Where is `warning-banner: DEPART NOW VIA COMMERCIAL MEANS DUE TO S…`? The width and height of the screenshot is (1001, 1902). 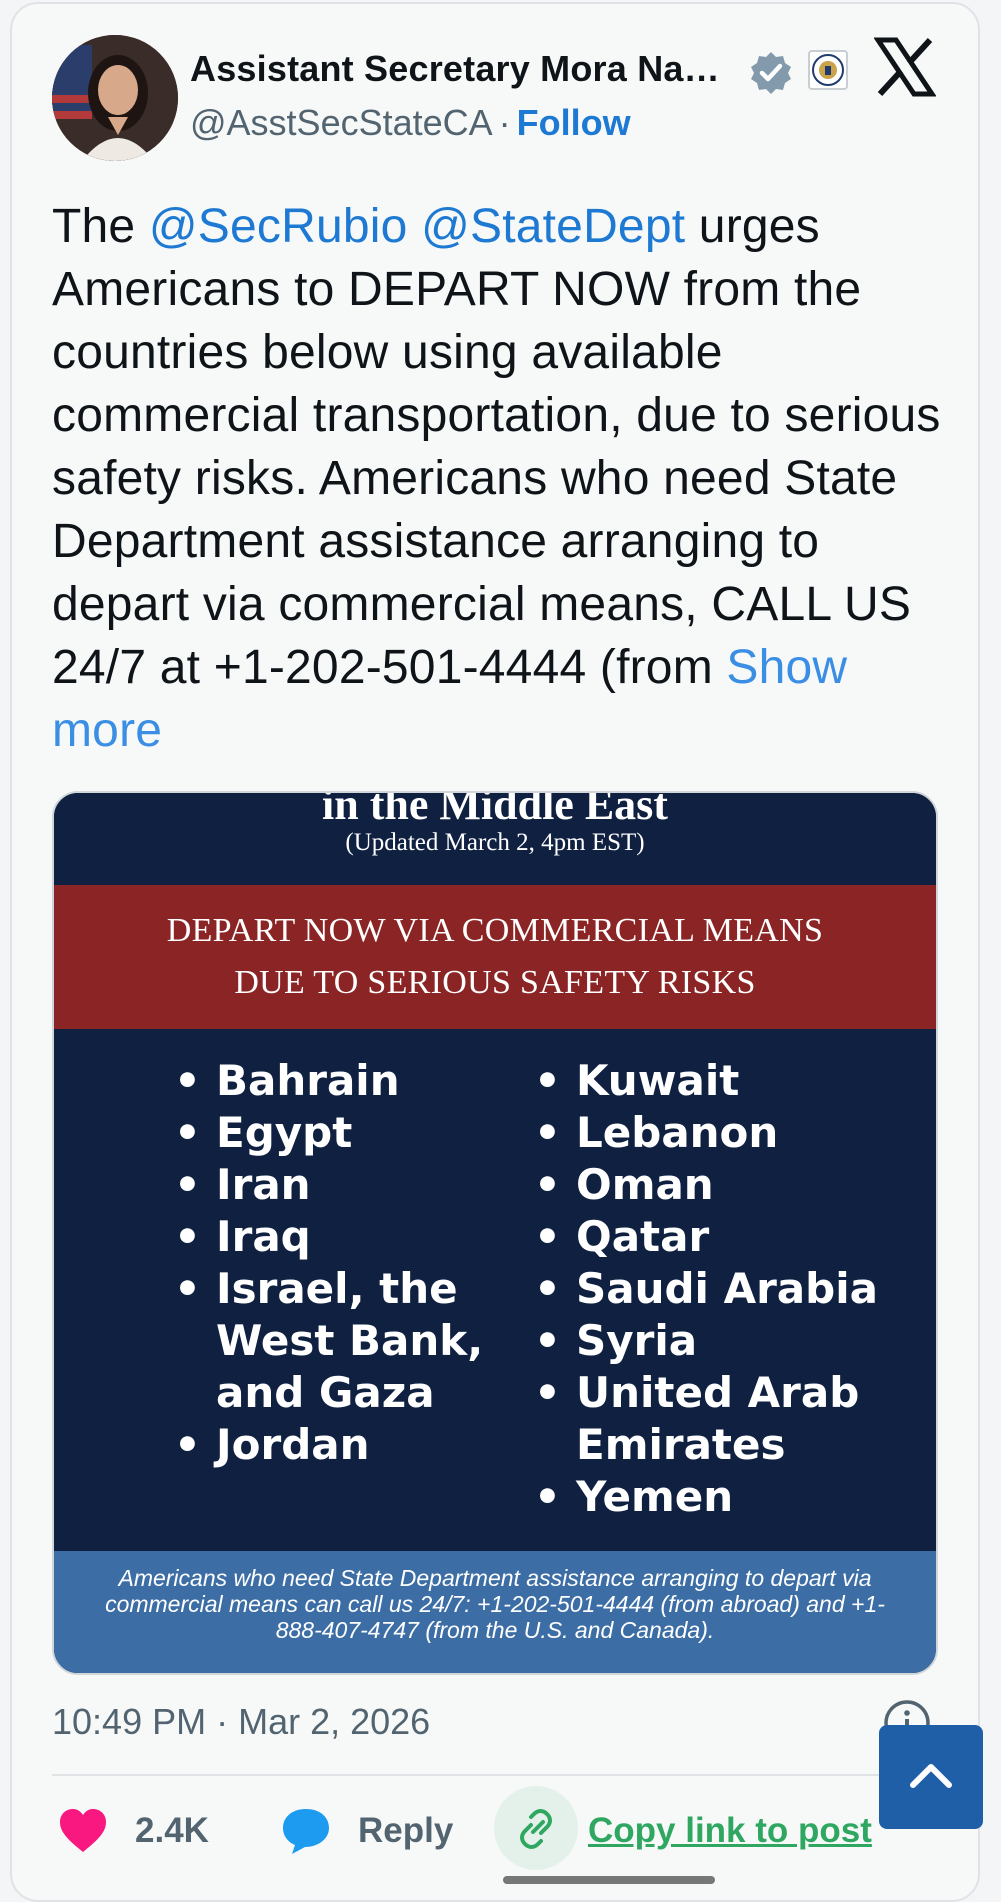 warning-banner: DEPART NOW VIA COMMERCIAL MEANS DUE TO S… is located at coordinates (495, 957).